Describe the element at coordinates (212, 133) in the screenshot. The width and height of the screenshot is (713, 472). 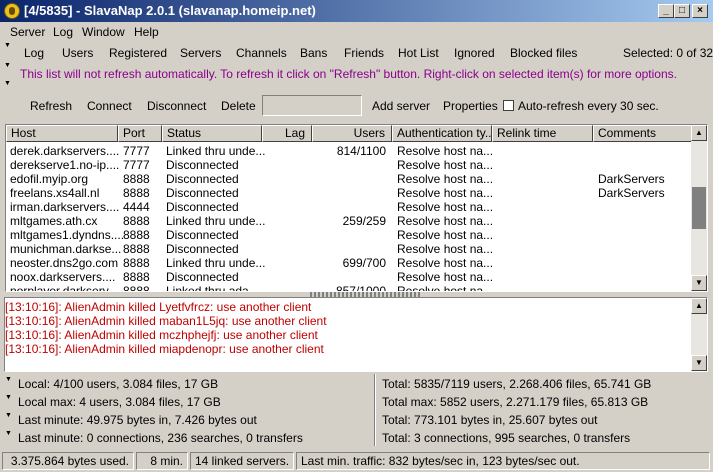
I see `column-header-status: Status` at that location.